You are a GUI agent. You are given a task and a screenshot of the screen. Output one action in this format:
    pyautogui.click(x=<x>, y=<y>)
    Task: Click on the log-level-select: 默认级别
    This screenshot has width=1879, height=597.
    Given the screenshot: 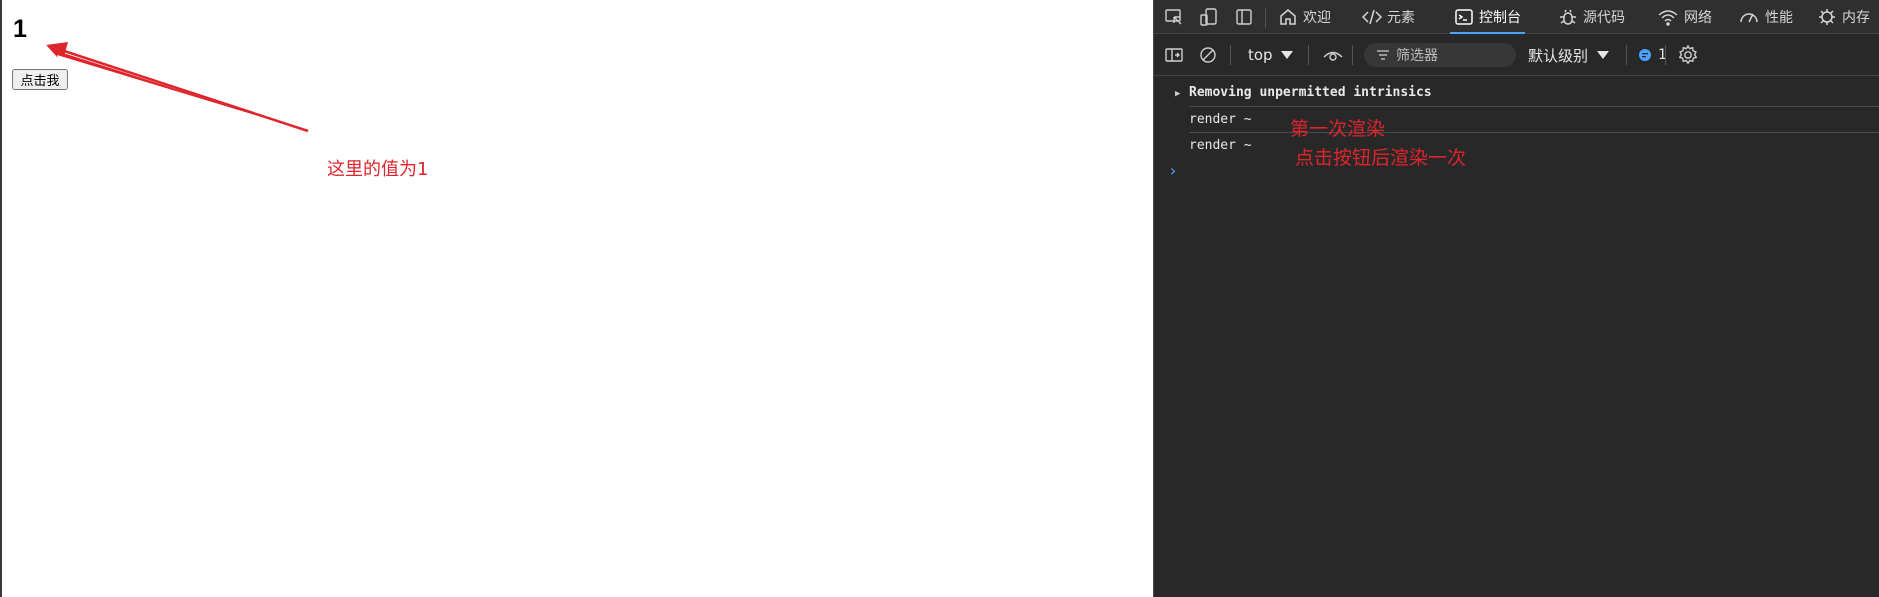 What is the action you would take?
    pyautogui.click(x=1569, y=55)
    